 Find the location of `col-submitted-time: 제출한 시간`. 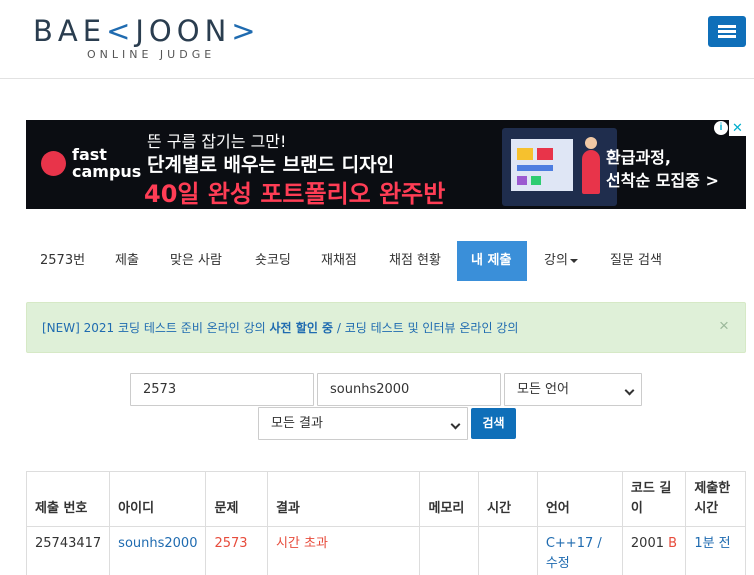

col-submitted-time: 제출한 시간 is located at coordinates (715, 499).